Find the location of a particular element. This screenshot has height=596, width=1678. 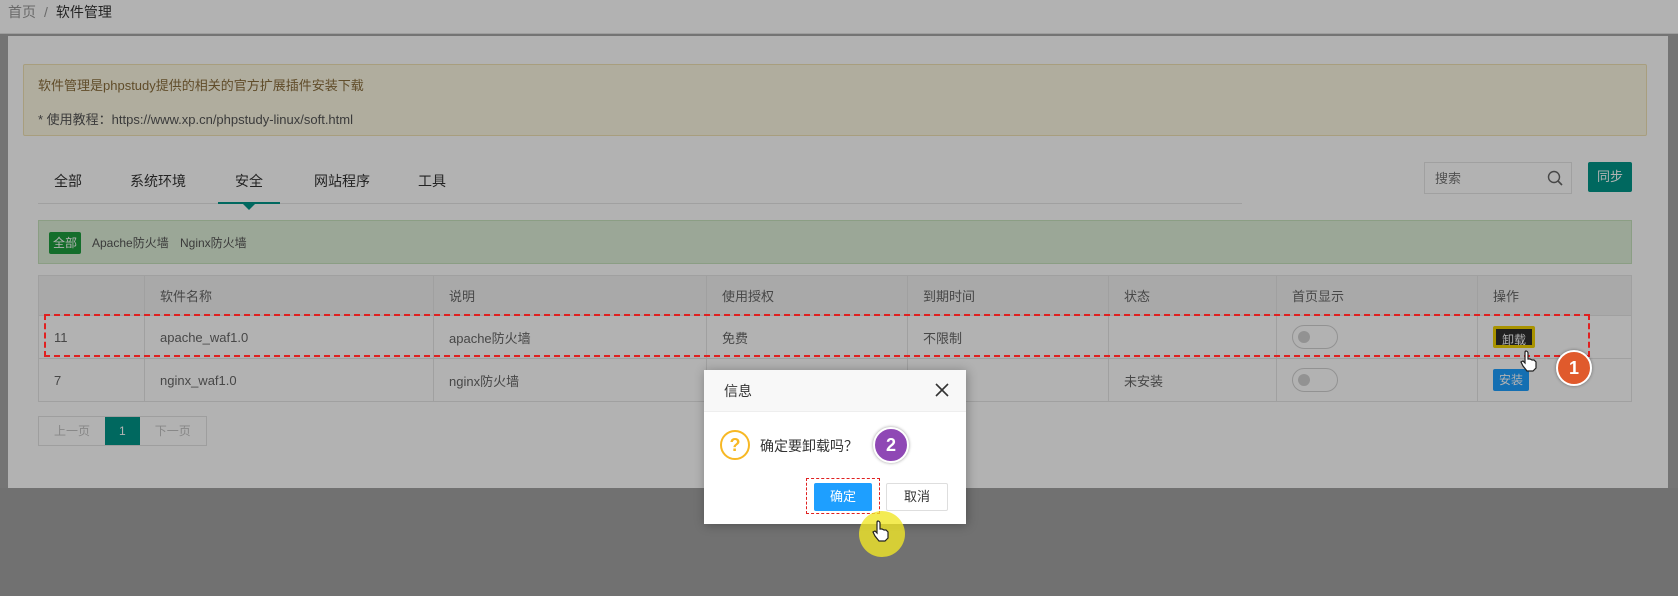

confirm-button: 确定 is located at coordinates (843, 497).